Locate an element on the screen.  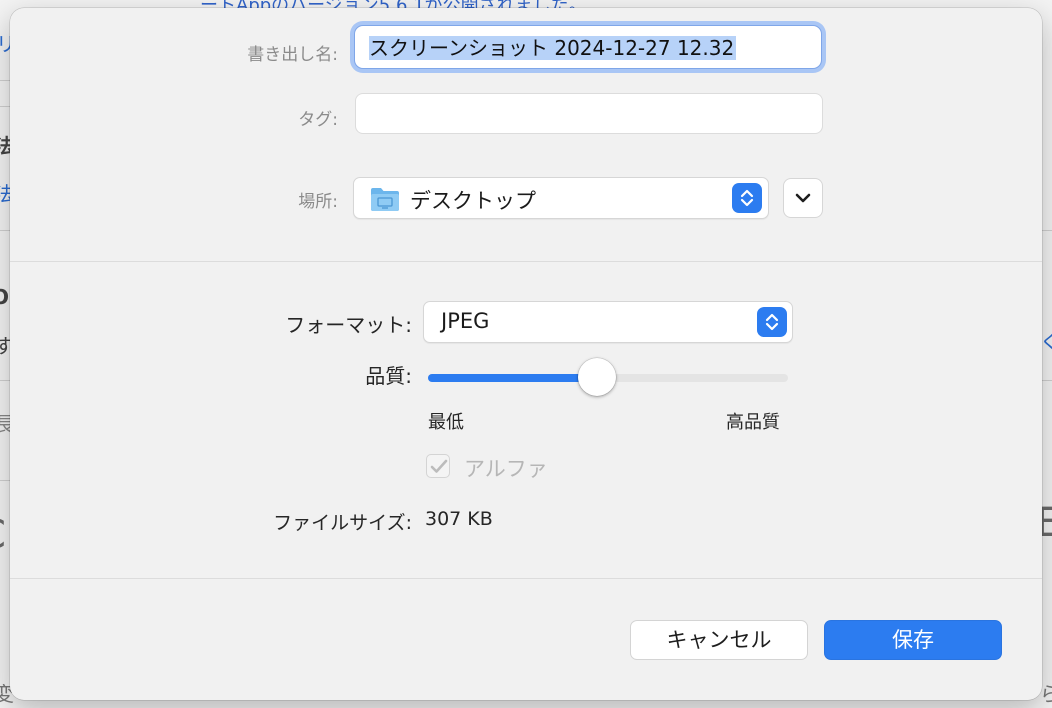
quality-max-label: 高品質 is located at coordinates (753, 422).